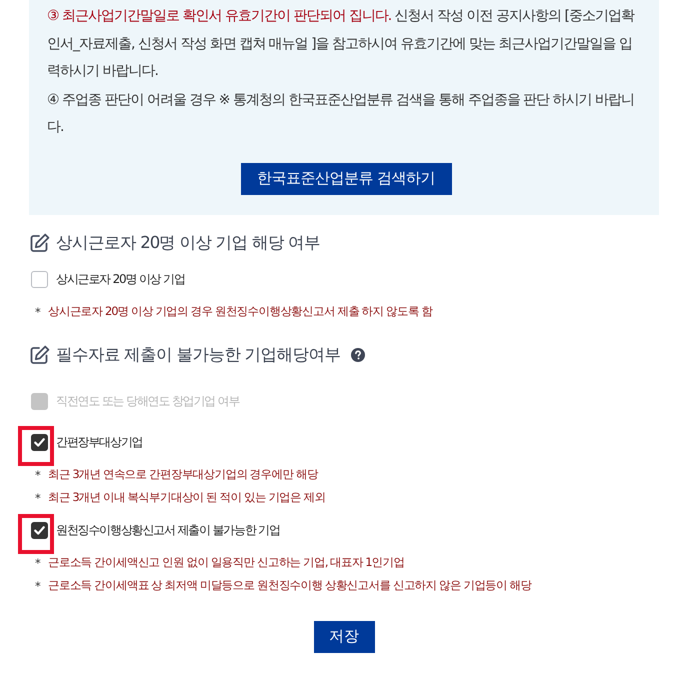  I want to click on section-title: 상시근로자 20명 이상 기업 해당 여부, so click(188, 243).